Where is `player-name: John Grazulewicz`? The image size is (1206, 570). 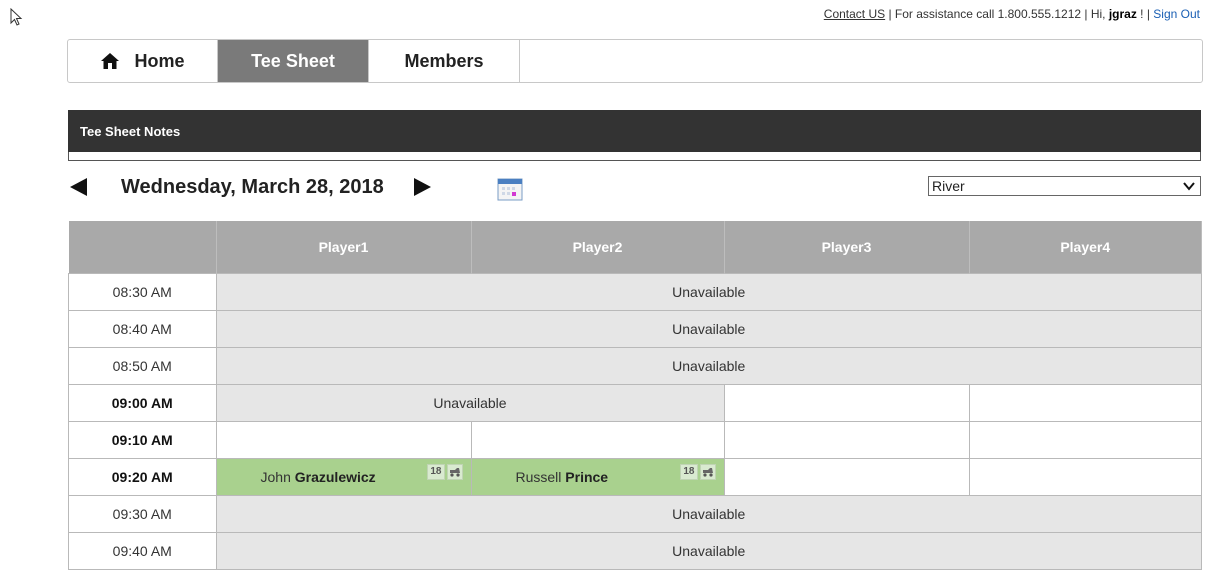 player-name: John Grazulewicz is located at coordinates (318, 477).